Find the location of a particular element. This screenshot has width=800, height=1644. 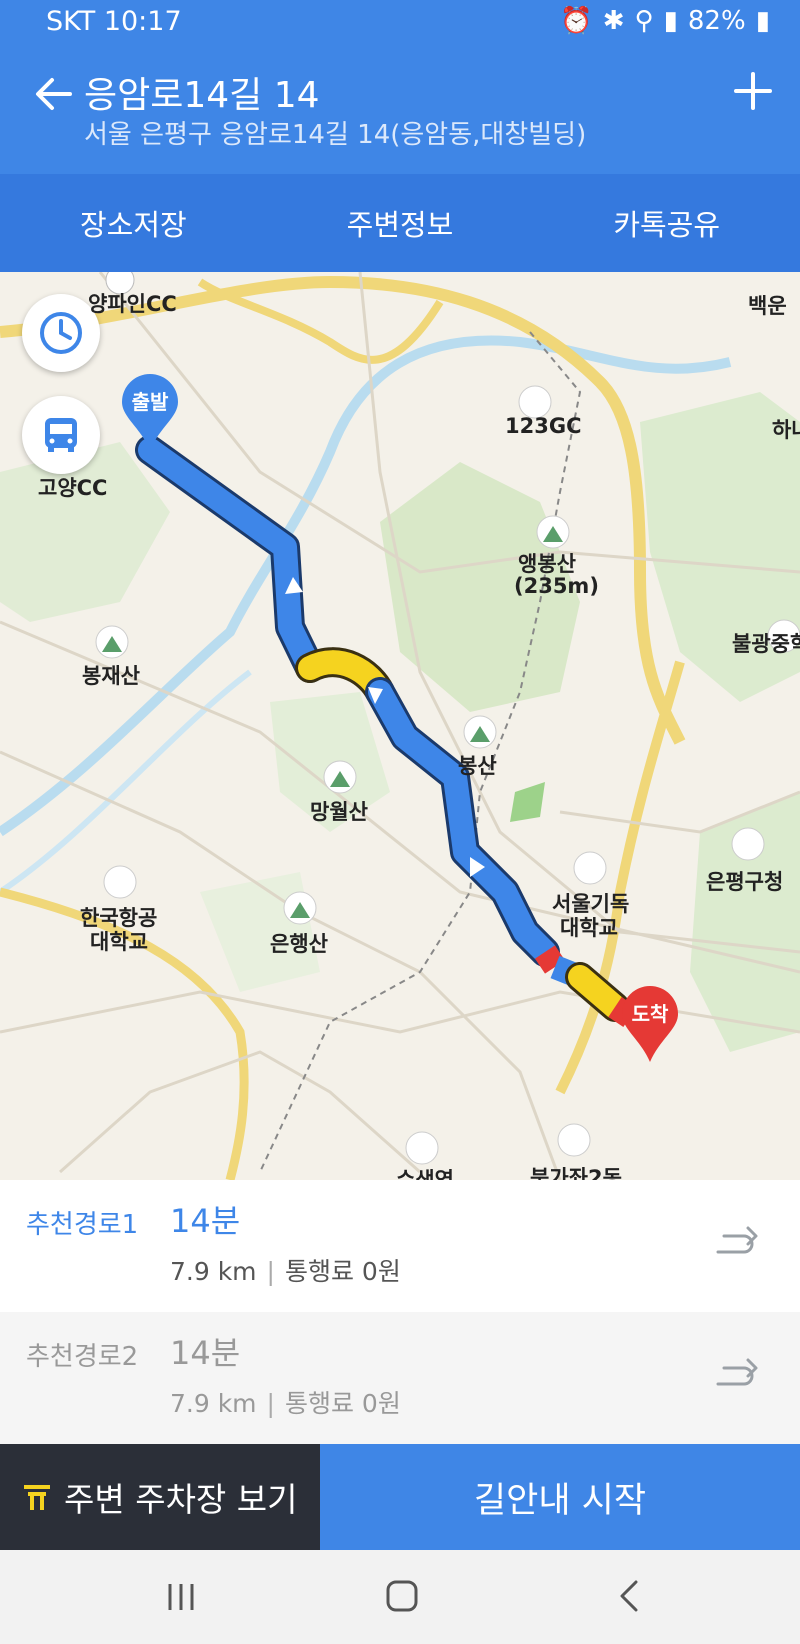

map-label-eunhaeng: 은행산 is located at coordinates (299, 944).